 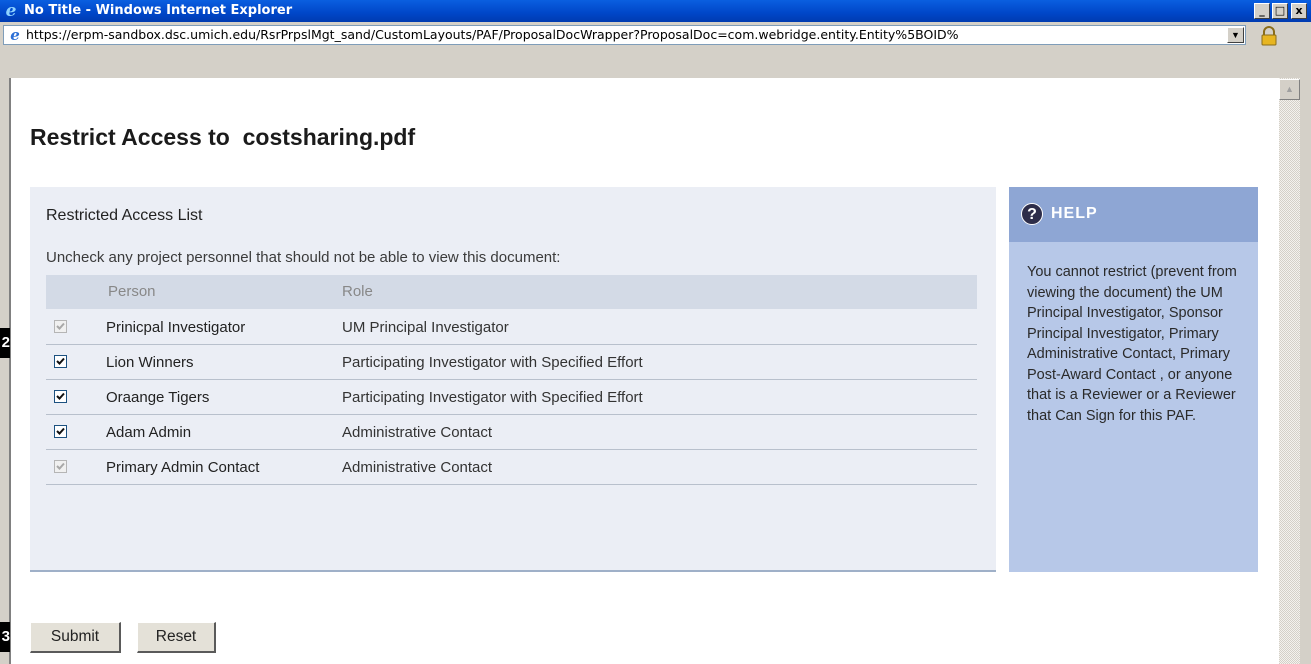 What do you see at coordinates (15, 35) in the screenshot?
I see `page-icon: e` at bounding box center [15, 35].